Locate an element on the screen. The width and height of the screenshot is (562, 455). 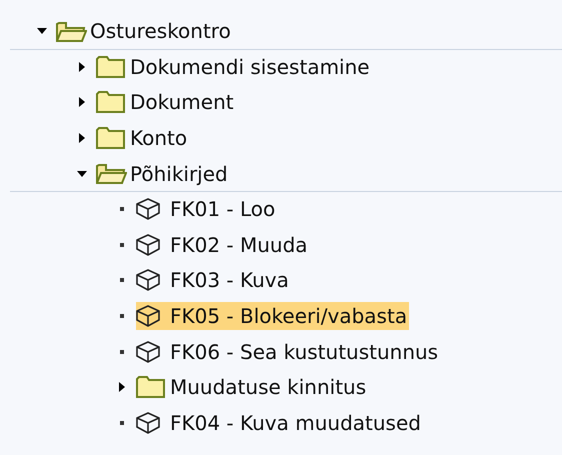
tree-item: Põhikirjed is located at coordinates (179, 174).